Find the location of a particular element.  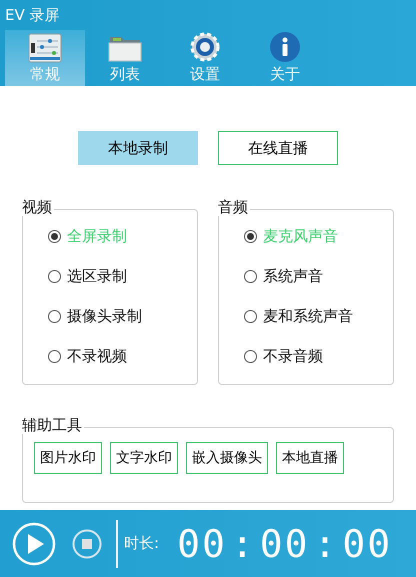

group-title: 辅助工具 is located at coordinates (53, 425).